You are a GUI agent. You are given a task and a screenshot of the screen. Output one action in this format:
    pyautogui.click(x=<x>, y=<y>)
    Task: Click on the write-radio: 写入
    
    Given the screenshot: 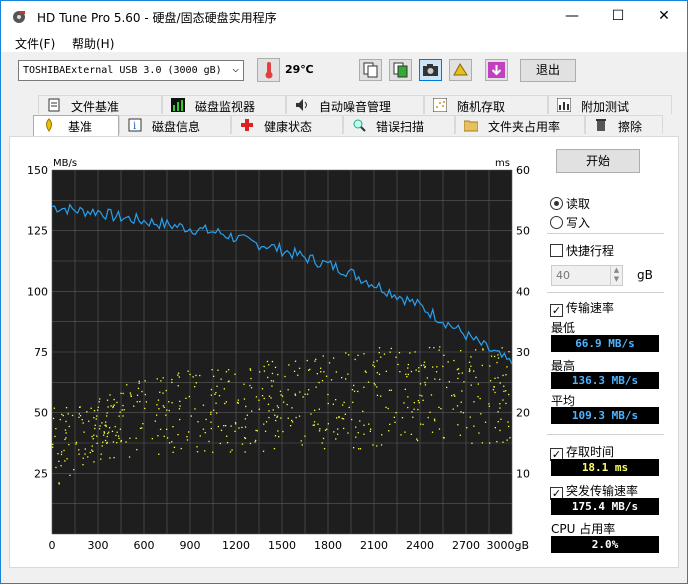 What is the action you would take?
    pyautogui.click(x=570, y=222)
    